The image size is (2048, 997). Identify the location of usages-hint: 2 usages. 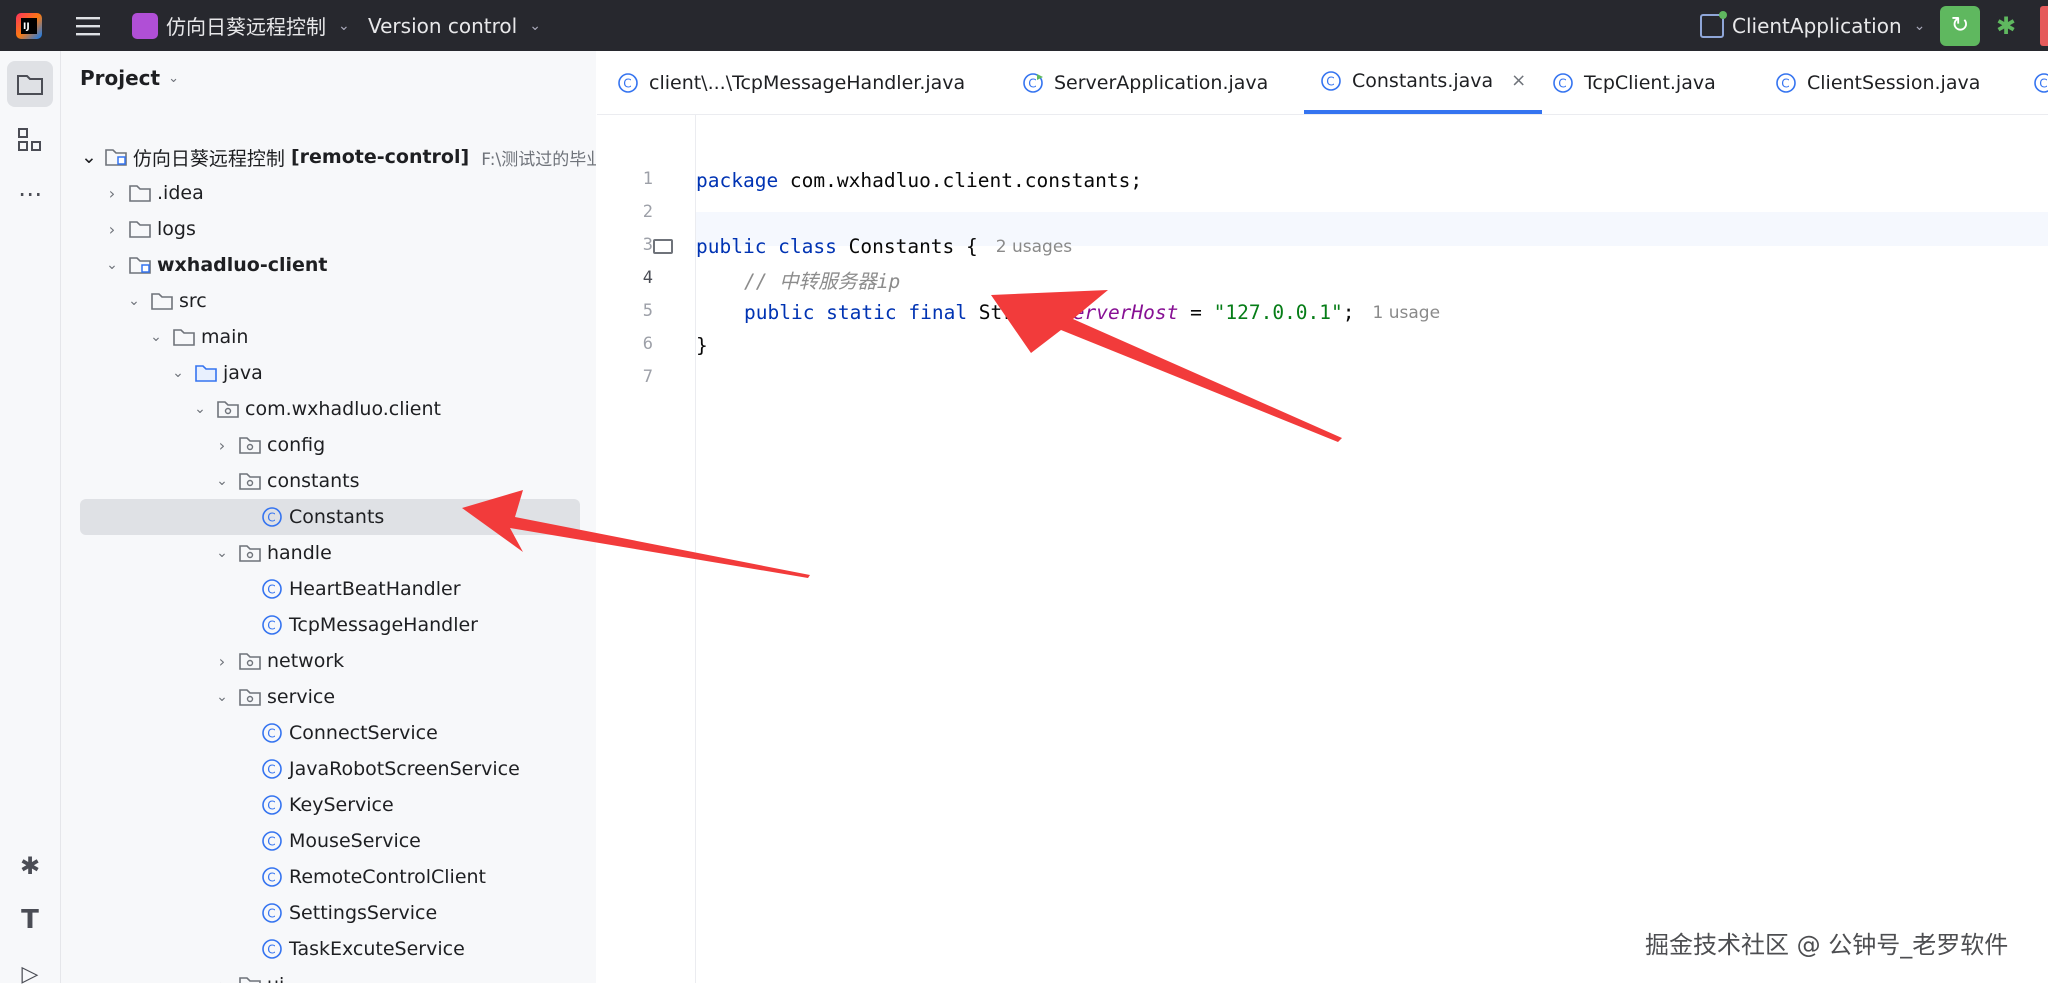
(1034, 247).